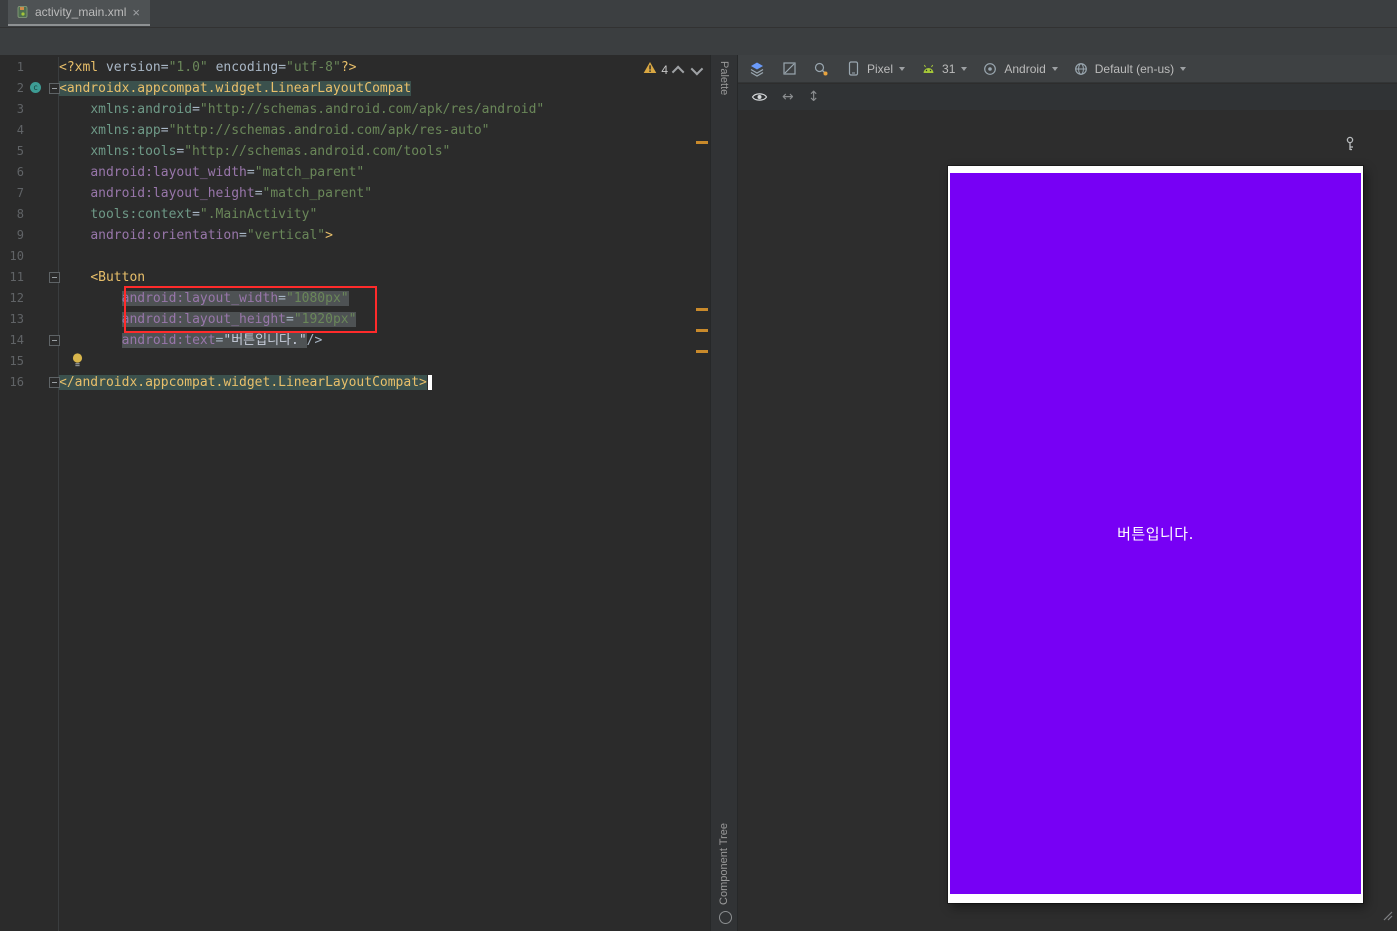 This screenshot has width=1397, height=931. I want to click on line-number: 1, so click(20, 67).